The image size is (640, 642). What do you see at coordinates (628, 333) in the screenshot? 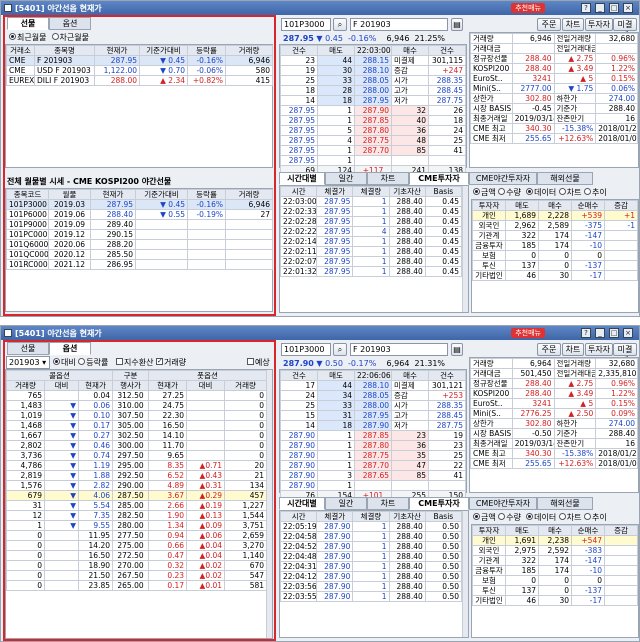
I see `close-icon: ×` at bounding box center [628, 333].